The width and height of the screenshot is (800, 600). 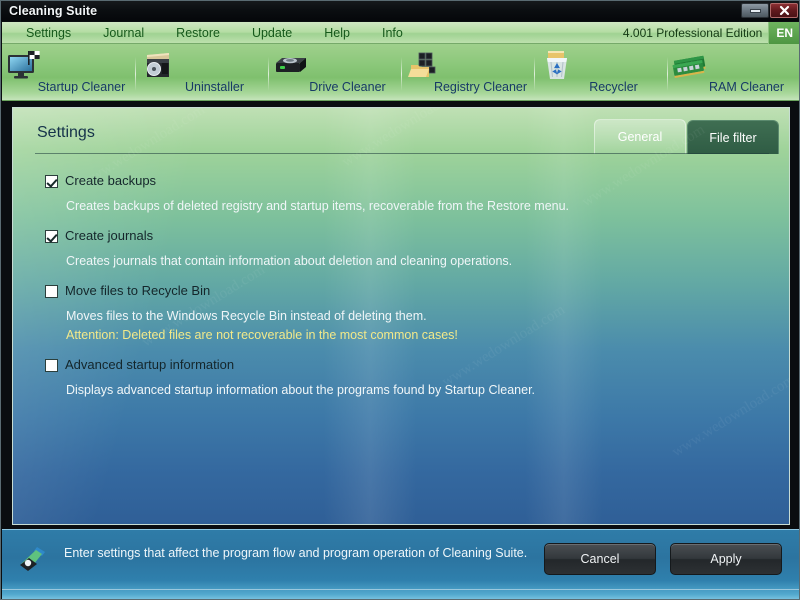 What do you see at coordinates (733, 137) in the screenshot?
I see `tab-file-filter: File filter` at bounding box center [733, 137].